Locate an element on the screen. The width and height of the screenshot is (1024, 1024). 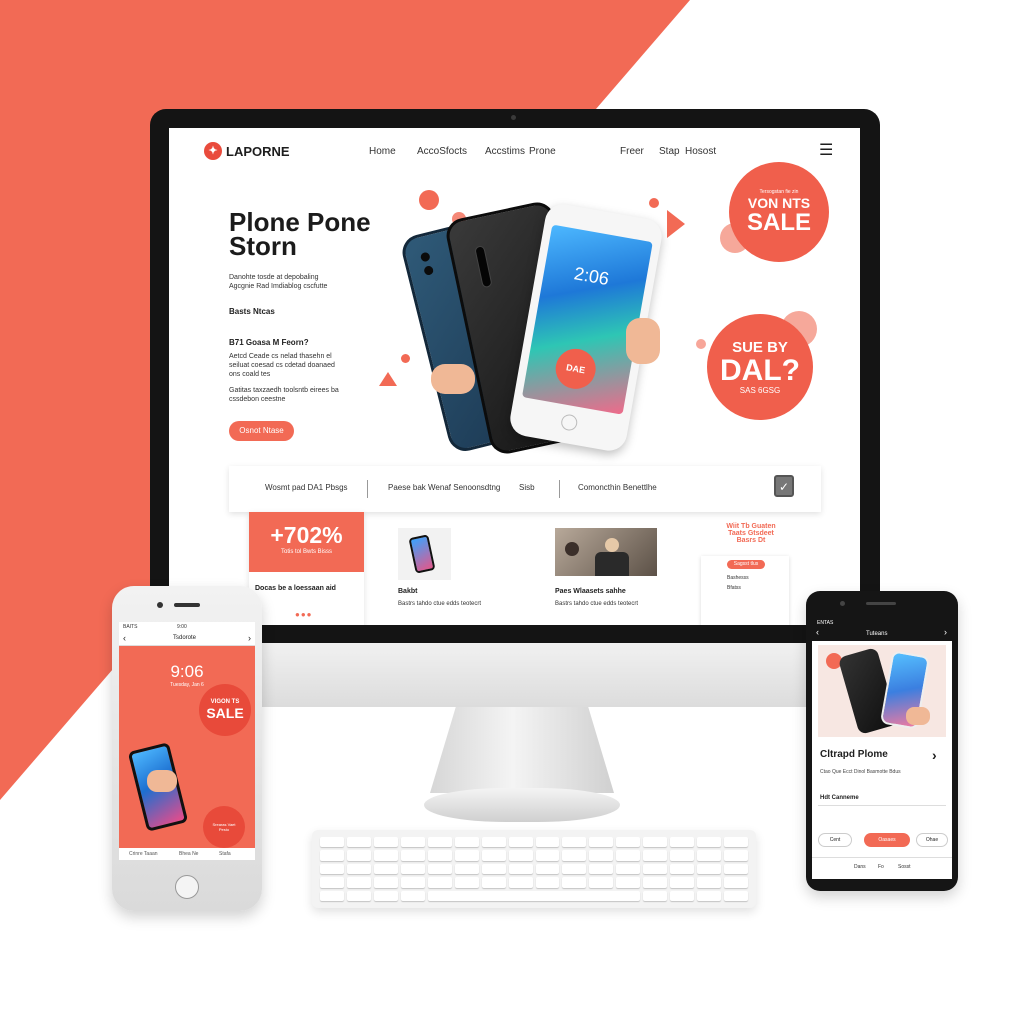
promo-percent: +702% is located at coordinates (306, 535).